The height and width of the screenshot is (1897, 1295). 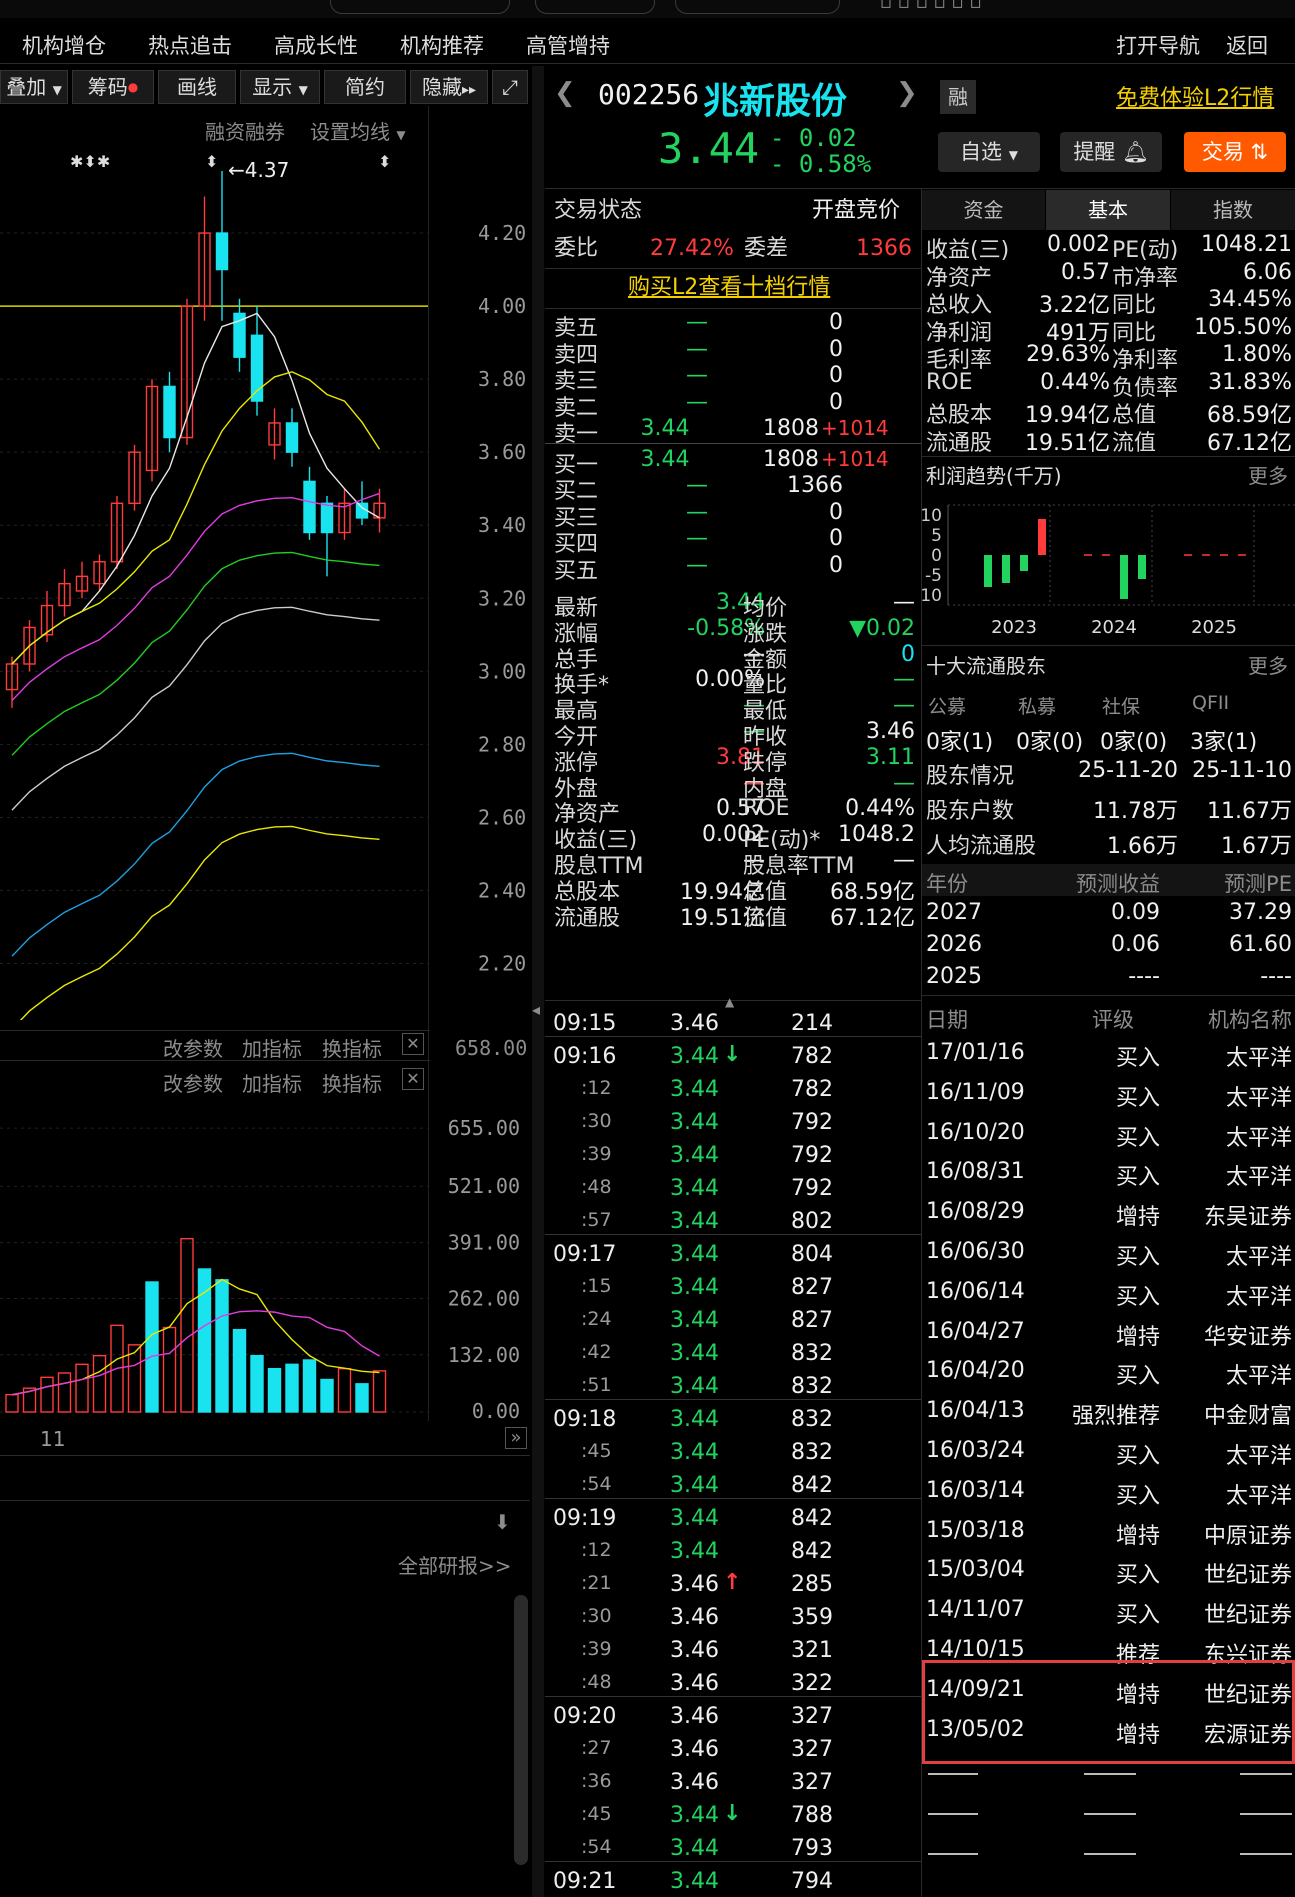 I want to click on profit-trend-more-link: 更多, so click(x=1268, y=474).